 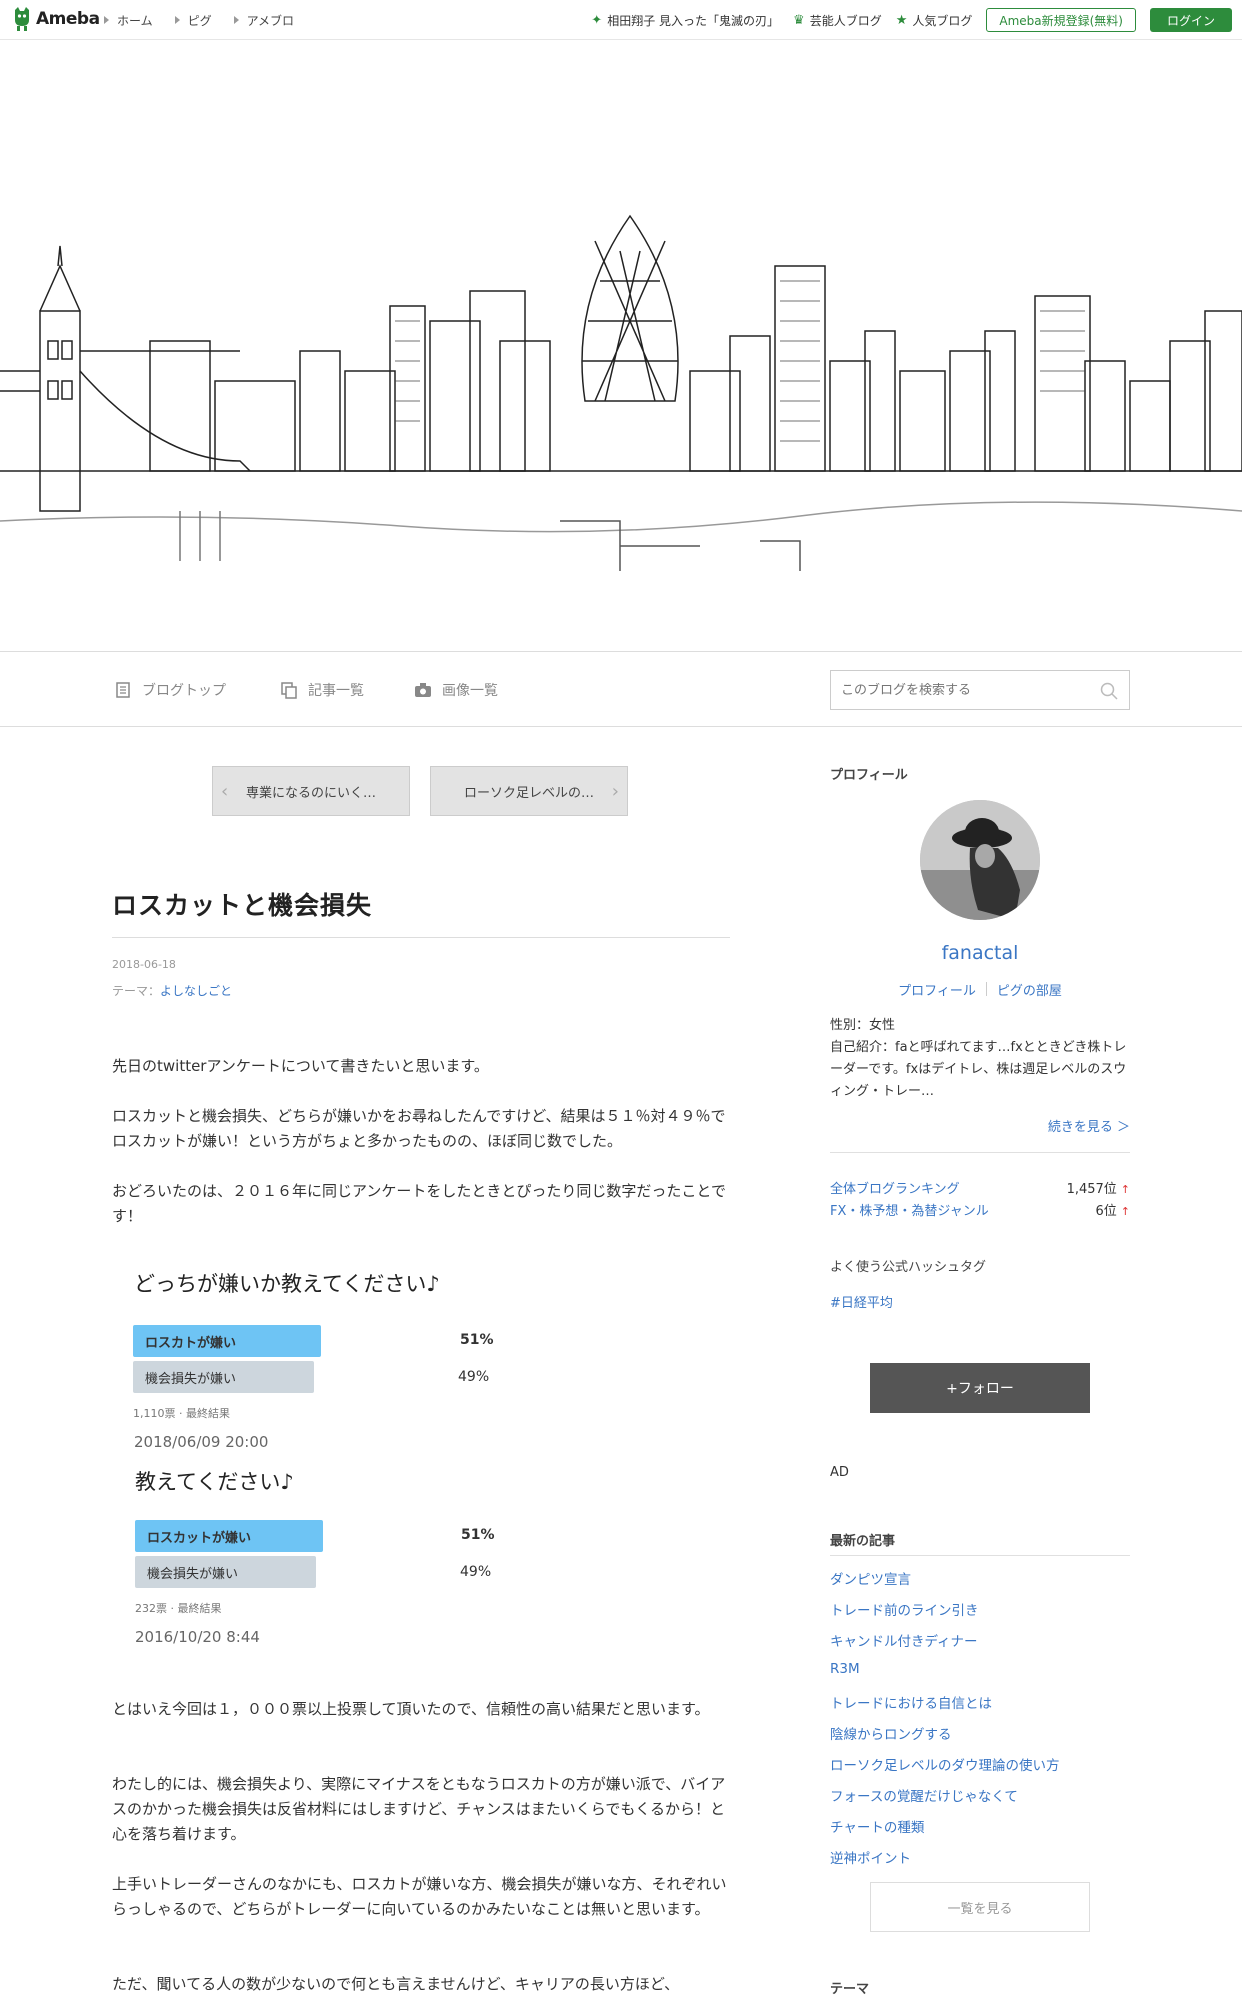 I want to click on poll-votes: 232票 · 最終結果, so click(x=178, y=1608).